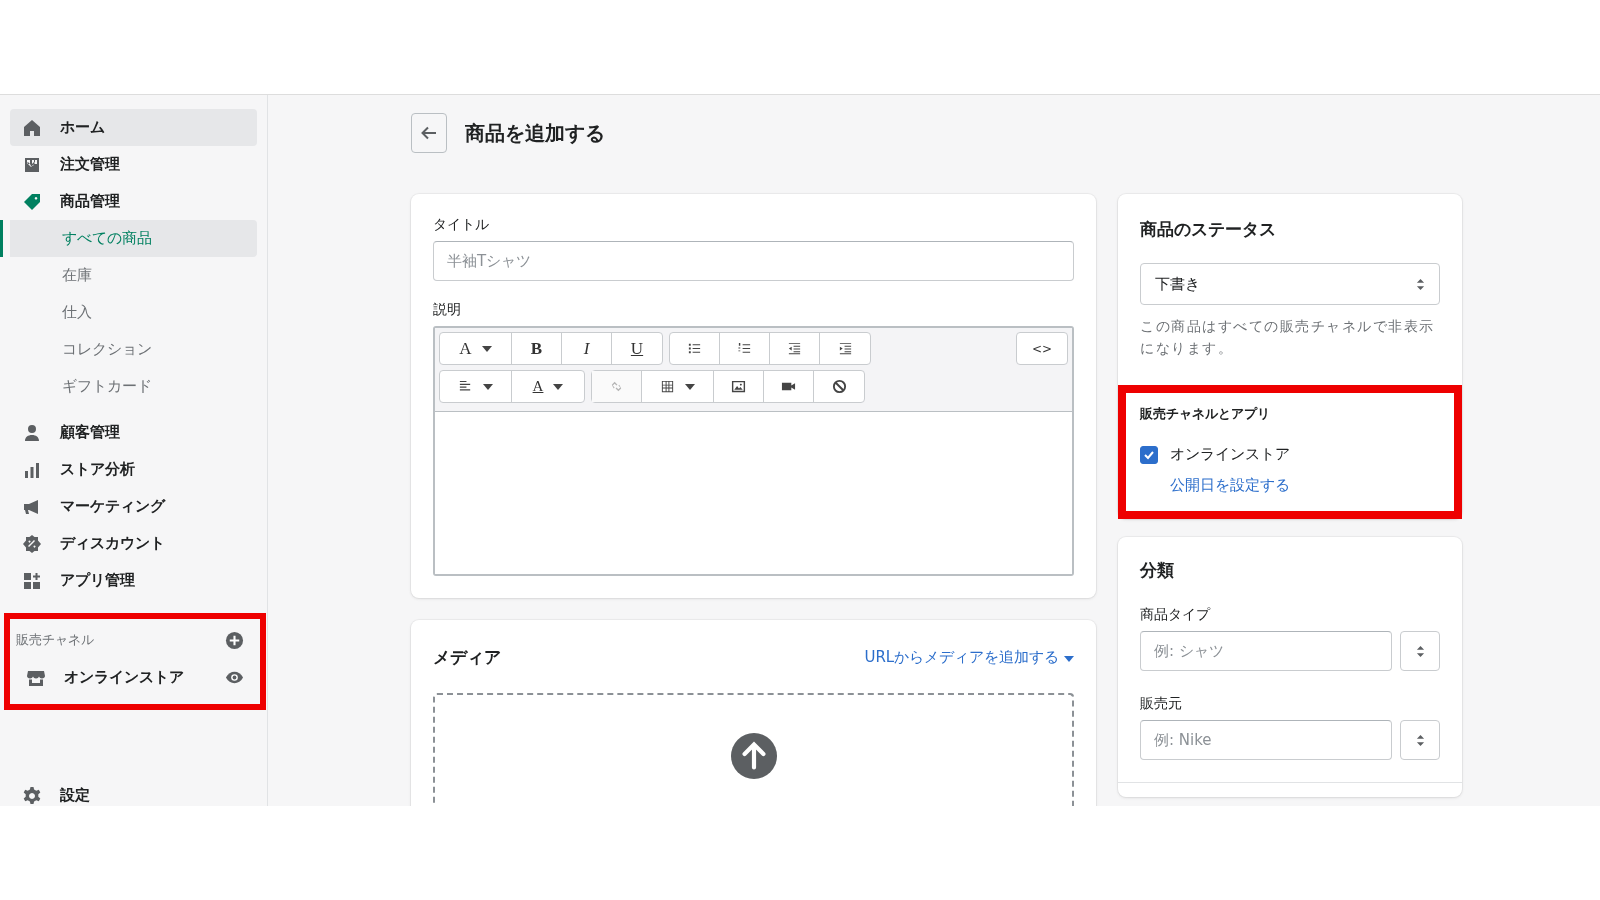 This screenshot has width=1600, height=900. What do you see at coordinates (1230, 454) in the screenshot?
I see `checkbox-label: オンラインストア` at bounding box center [1230, 454].